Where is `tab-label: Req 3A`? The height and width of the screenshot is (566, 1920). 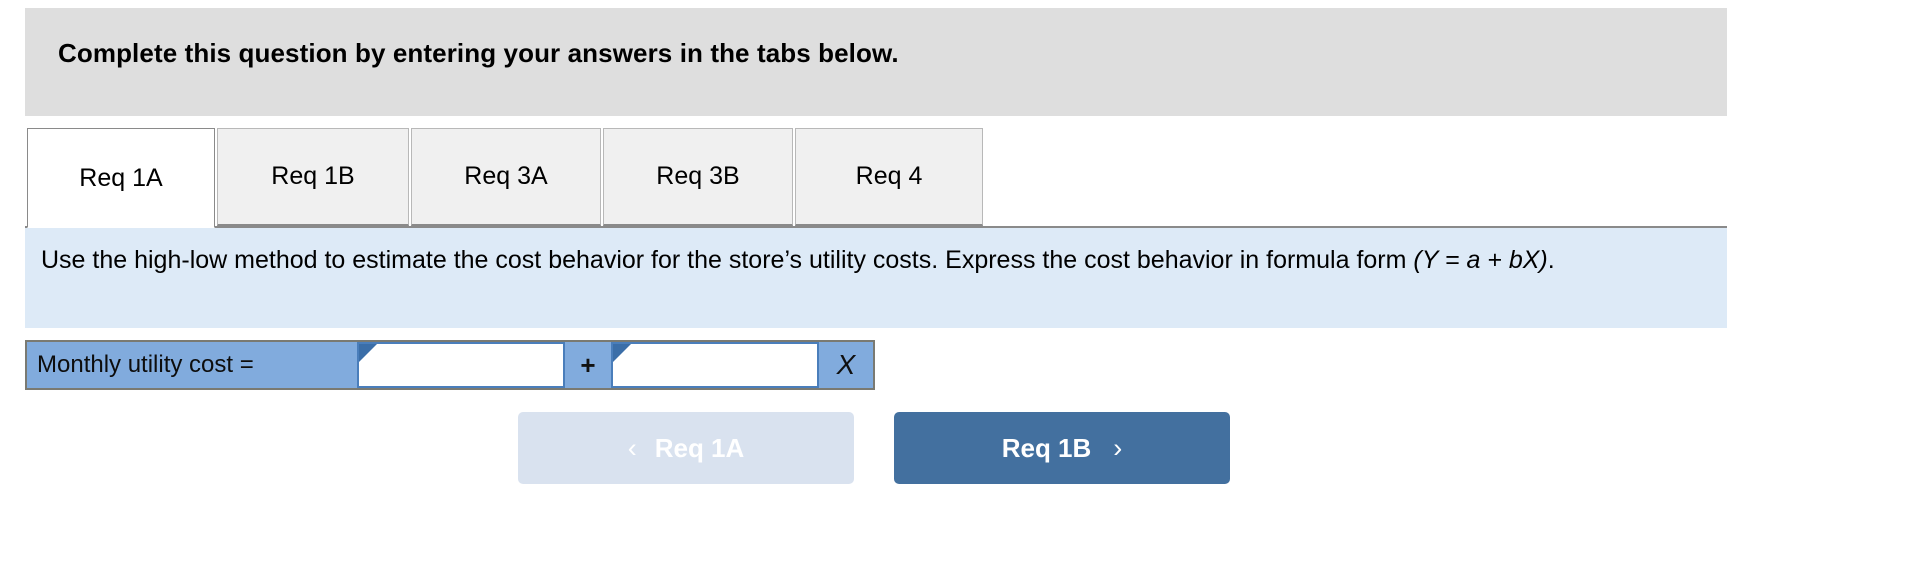
tab-label: Req 3A is located at coordinates (506, 176).